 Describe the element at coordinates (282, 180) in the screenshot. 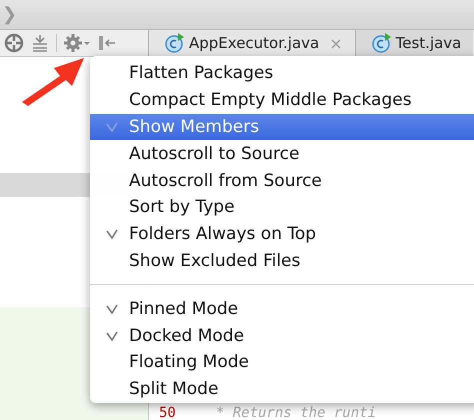

I see `menu-item: Autoscroll from Source` at that location.